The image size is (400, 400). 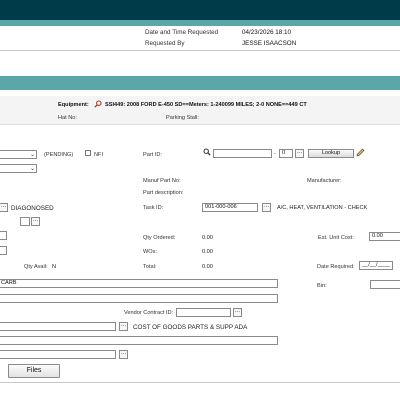 I want to click on part-id-input, so click(x=242, y=153).